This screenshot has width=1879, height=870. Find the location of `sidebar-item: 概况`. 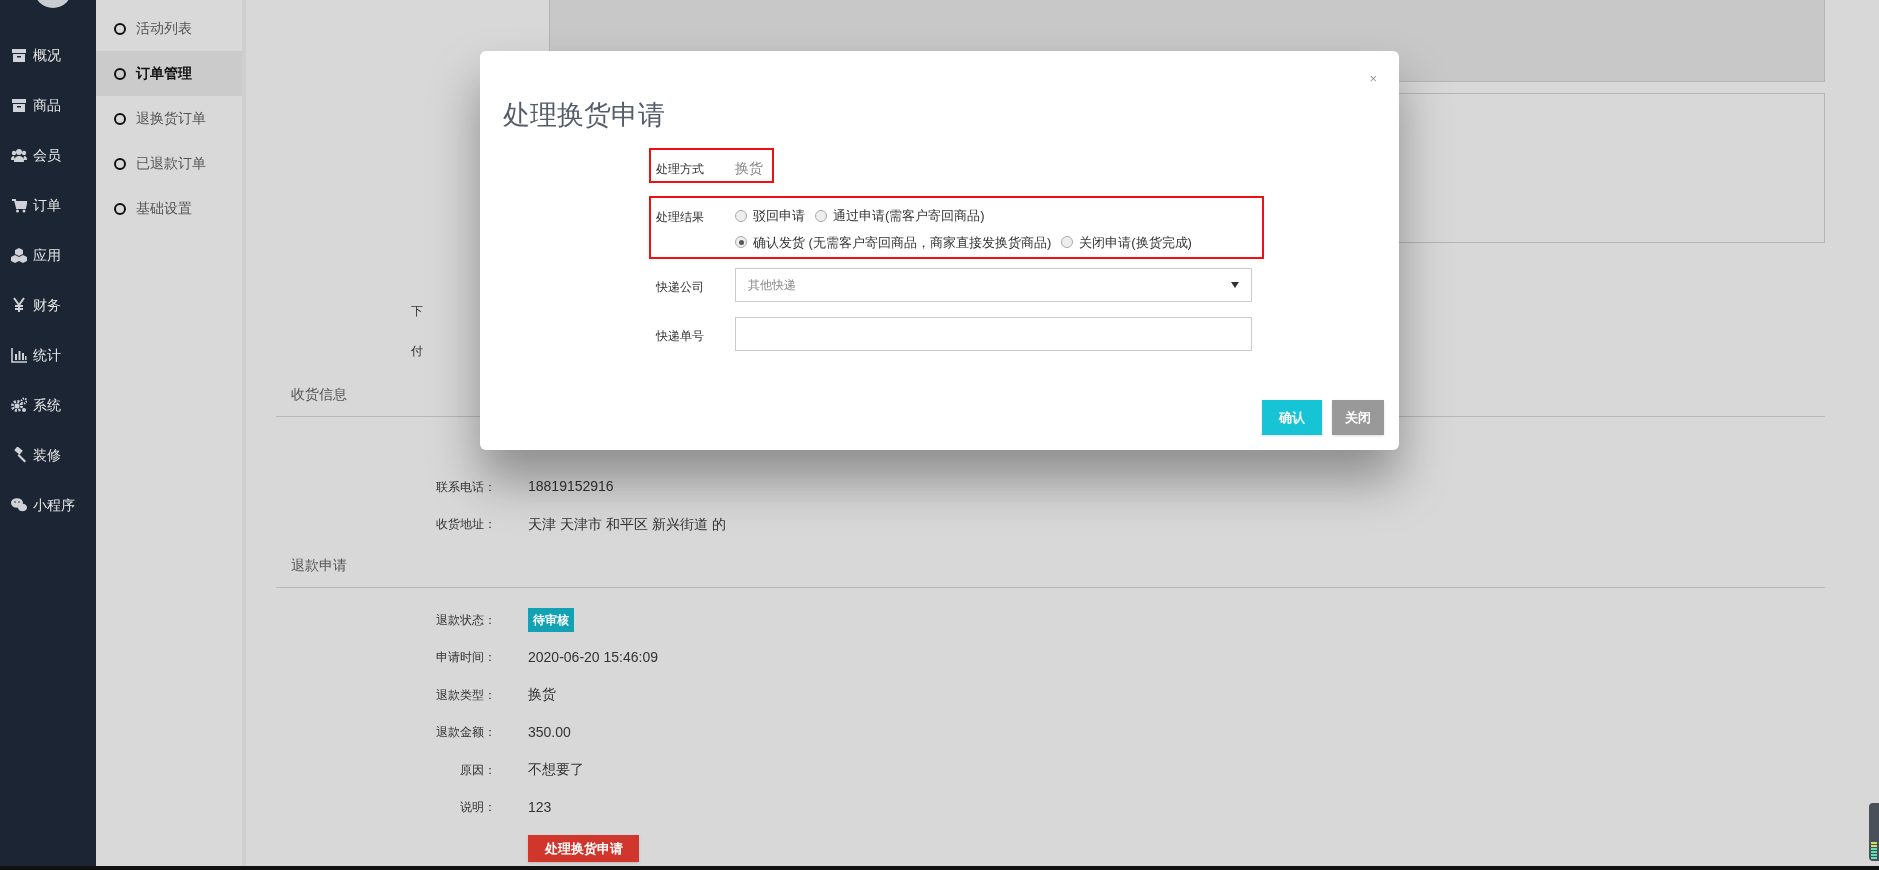

sidebar-item: 概况 is located at coordinates (48, 55).